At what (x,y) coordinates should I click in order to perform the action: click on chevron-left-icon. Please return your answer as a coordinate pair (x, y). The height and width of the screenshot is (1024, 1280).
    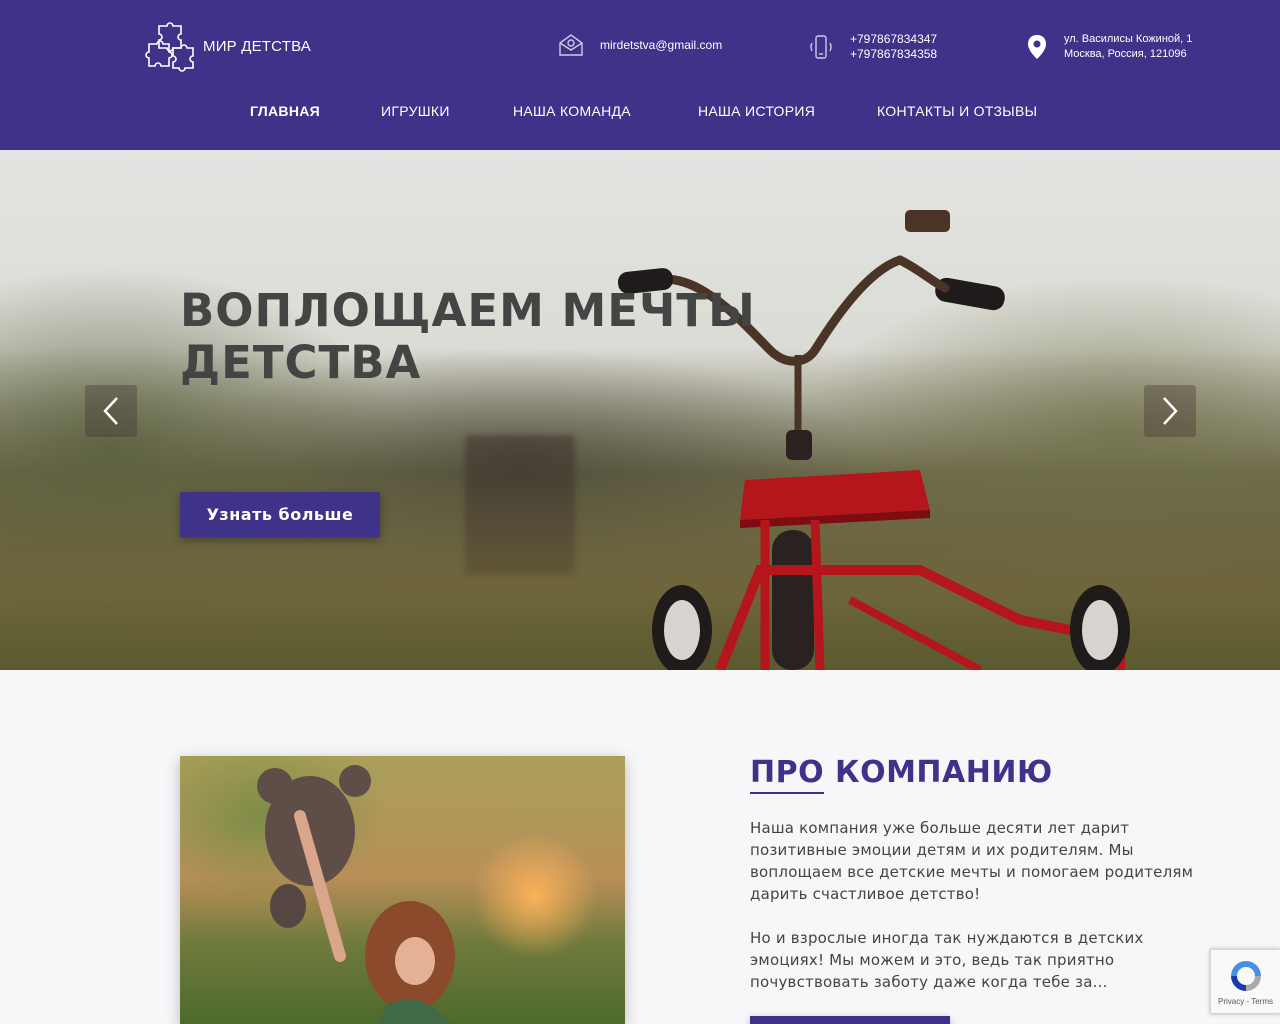
    Looking at the image, I should click on (110, 411).